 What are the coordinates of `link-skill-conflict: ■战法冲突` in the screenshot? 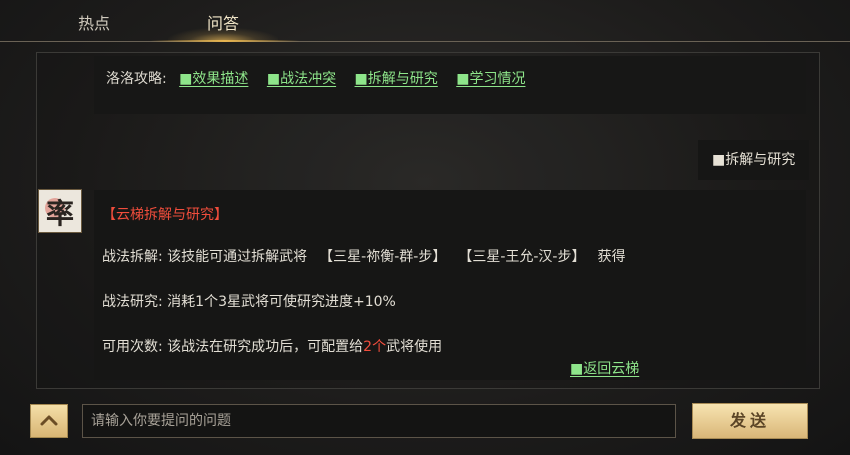 It's located at (301, 79).